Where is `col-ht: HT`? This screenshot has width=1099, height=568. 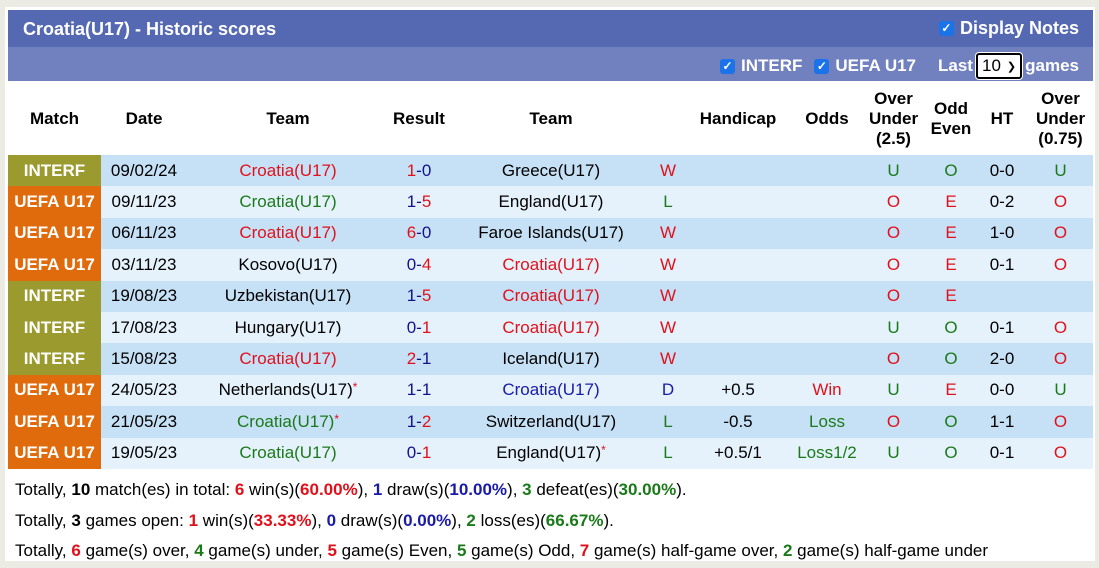
col-ht: HT is located at coordinates (1002, 118).